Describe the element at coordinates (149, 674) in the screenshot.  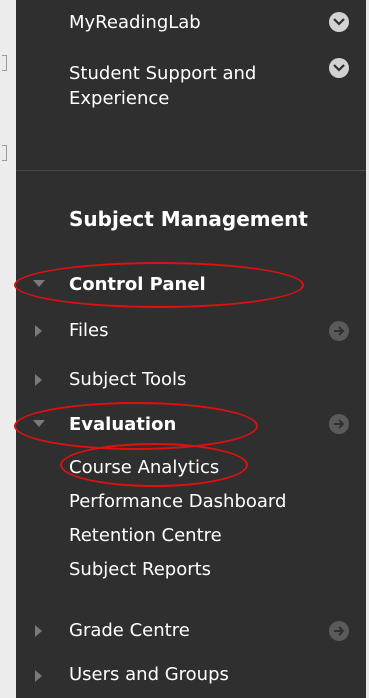
I see `menu-users-and-groups: Users and Groups` at that location.